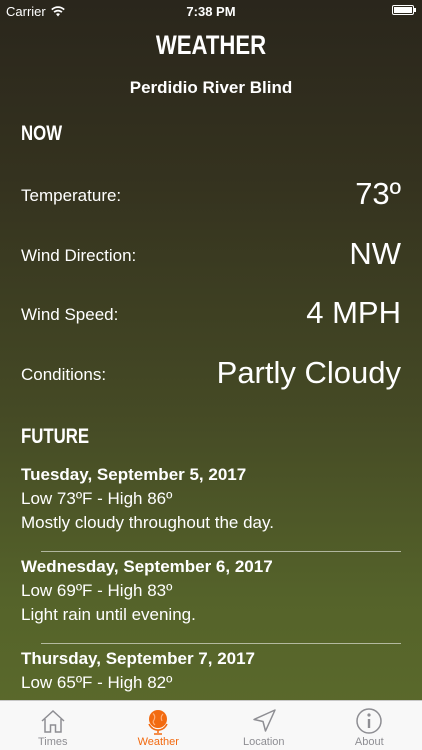 The width and height of the screenshot is (422, 750). Describe the element at coordinates (211, 311) in the screenshot. I see `wind-speed-row: Wind Speed: 4 MPH` at that location.